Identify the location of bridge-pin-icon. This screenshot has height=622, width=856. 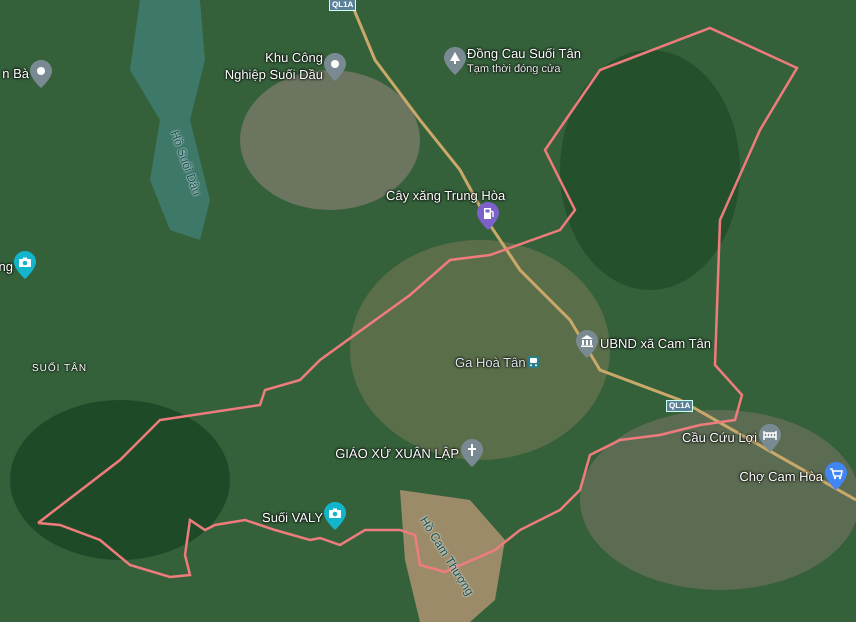
(770, 438).